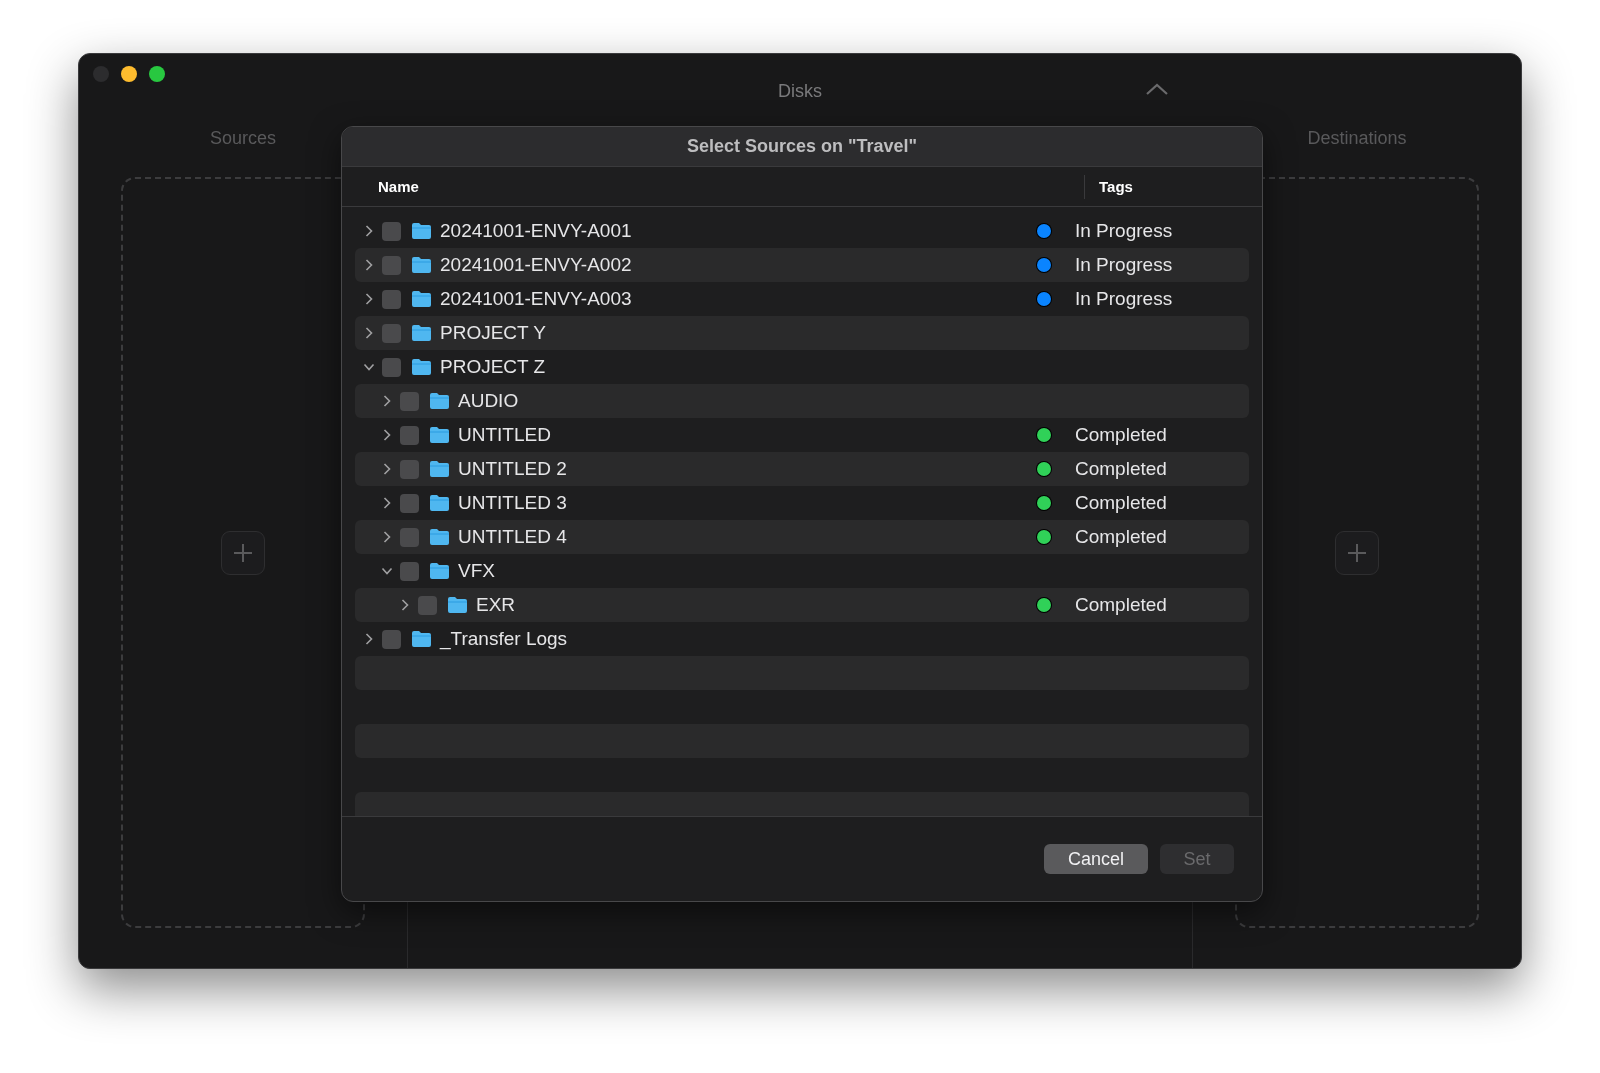 The height and width of the screenshot is (1073, 1600). I want to click on folder-name: AUDIO, so click(488, 401).